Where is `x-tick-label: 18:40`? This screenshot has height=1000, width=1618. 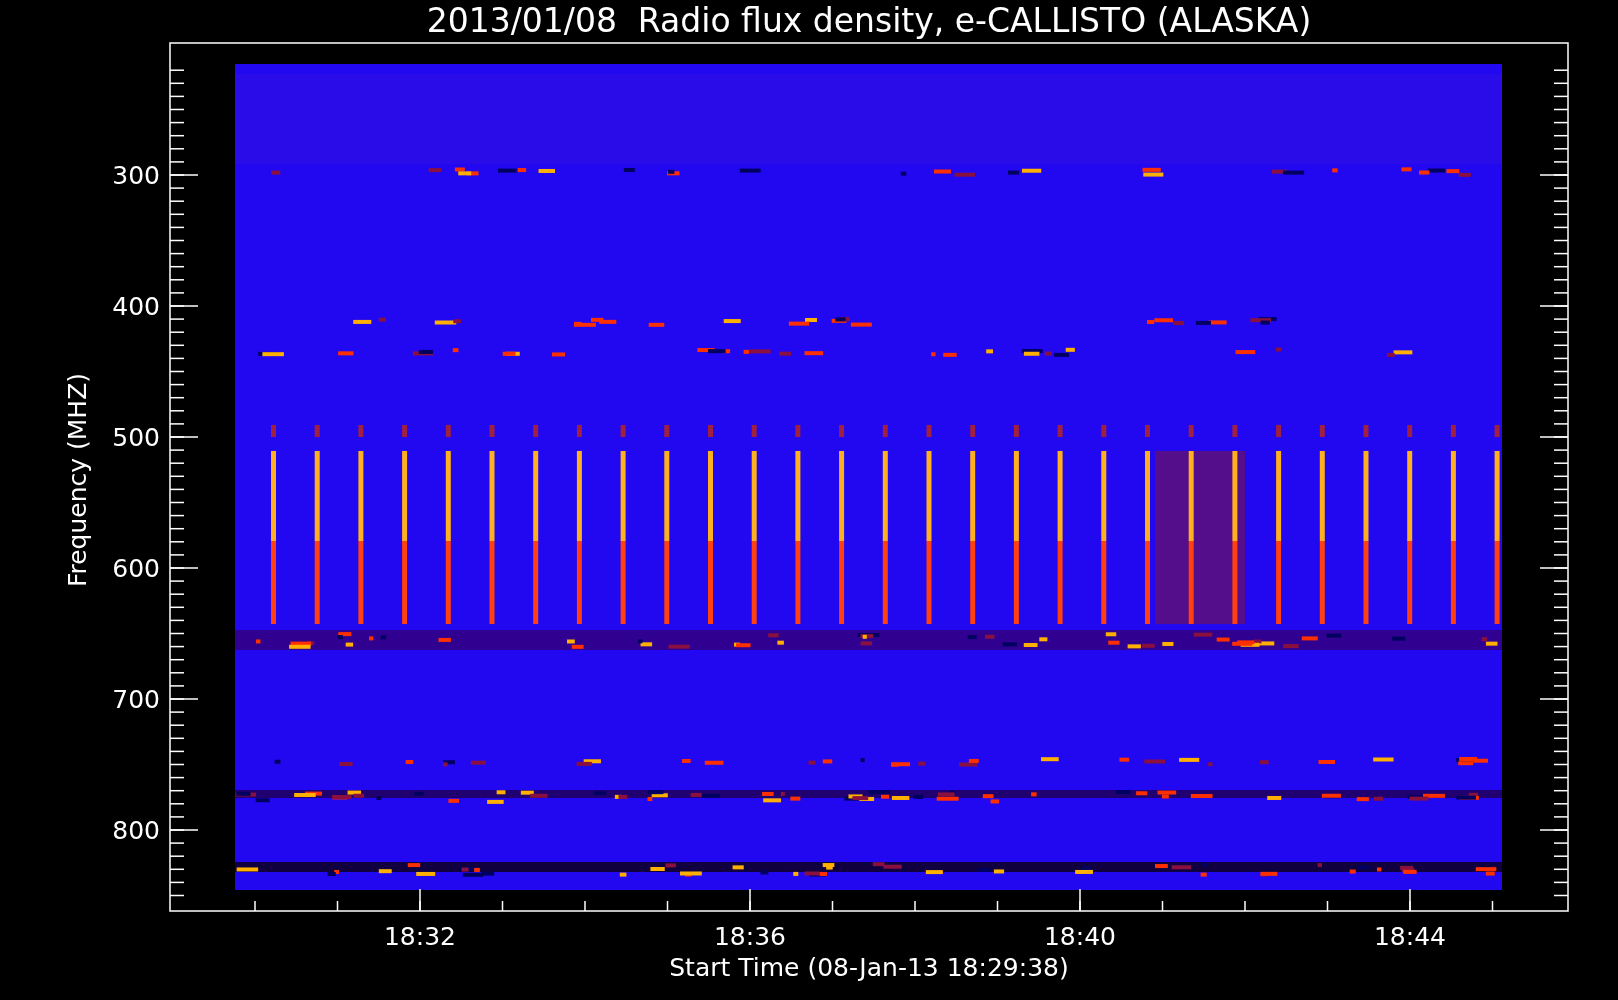 x-tick-label: 18:40 is located at coordinates (1080, 936).